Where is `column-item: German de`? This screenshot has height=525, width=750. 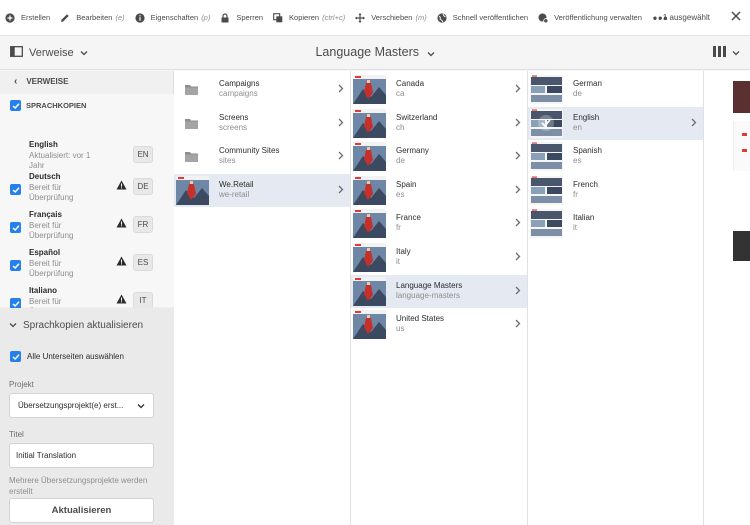 column-item: German de is located at coordinates (615, 89).